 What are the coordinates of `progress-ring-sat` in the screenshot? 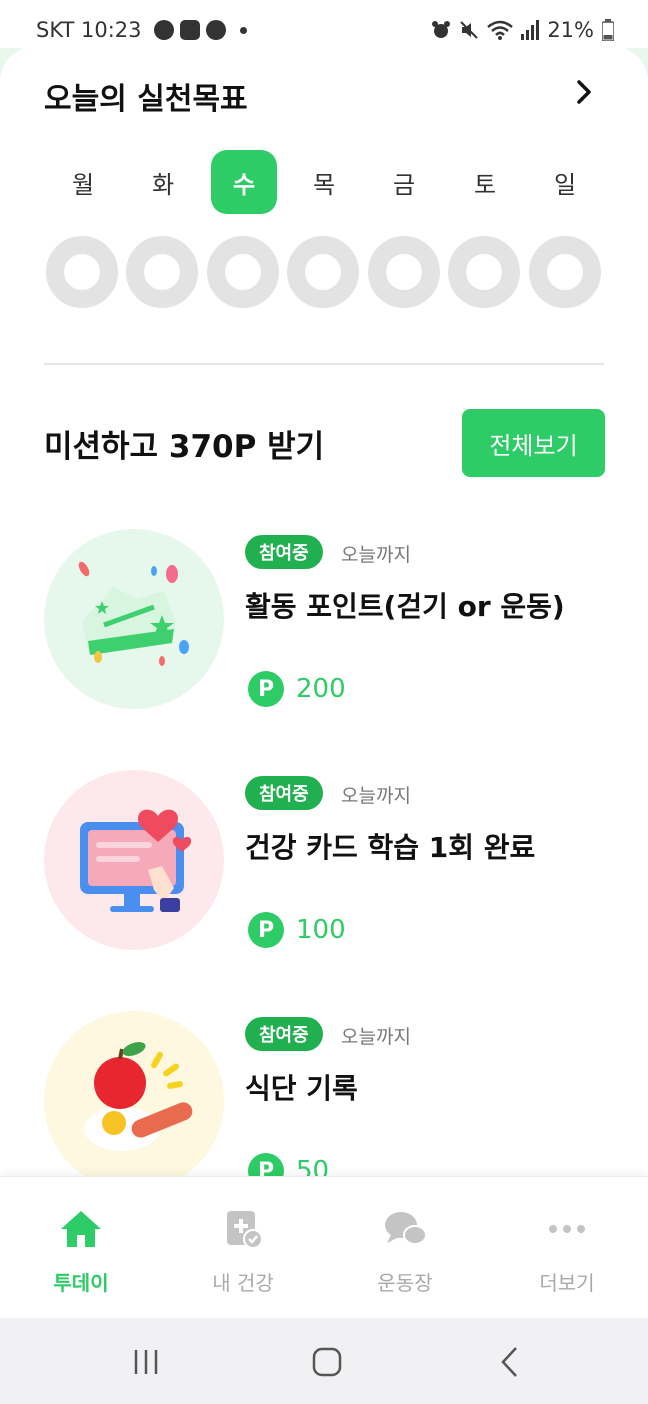 It's located at (484, 272).